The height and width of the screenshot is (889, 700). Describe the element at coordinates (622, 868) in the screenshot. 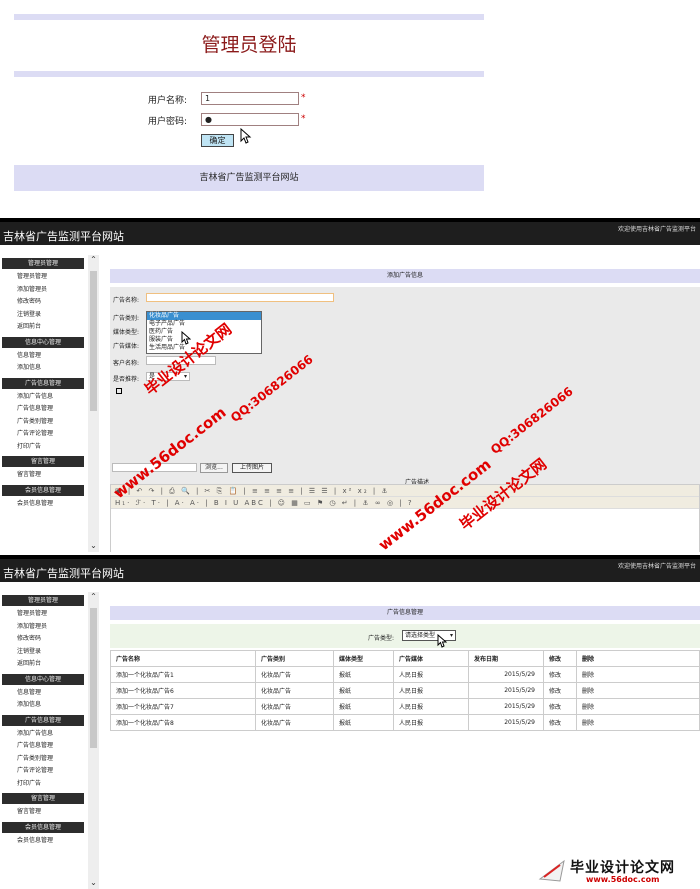

I see `logo-brand-text: 毕业设计论文网` at that location.